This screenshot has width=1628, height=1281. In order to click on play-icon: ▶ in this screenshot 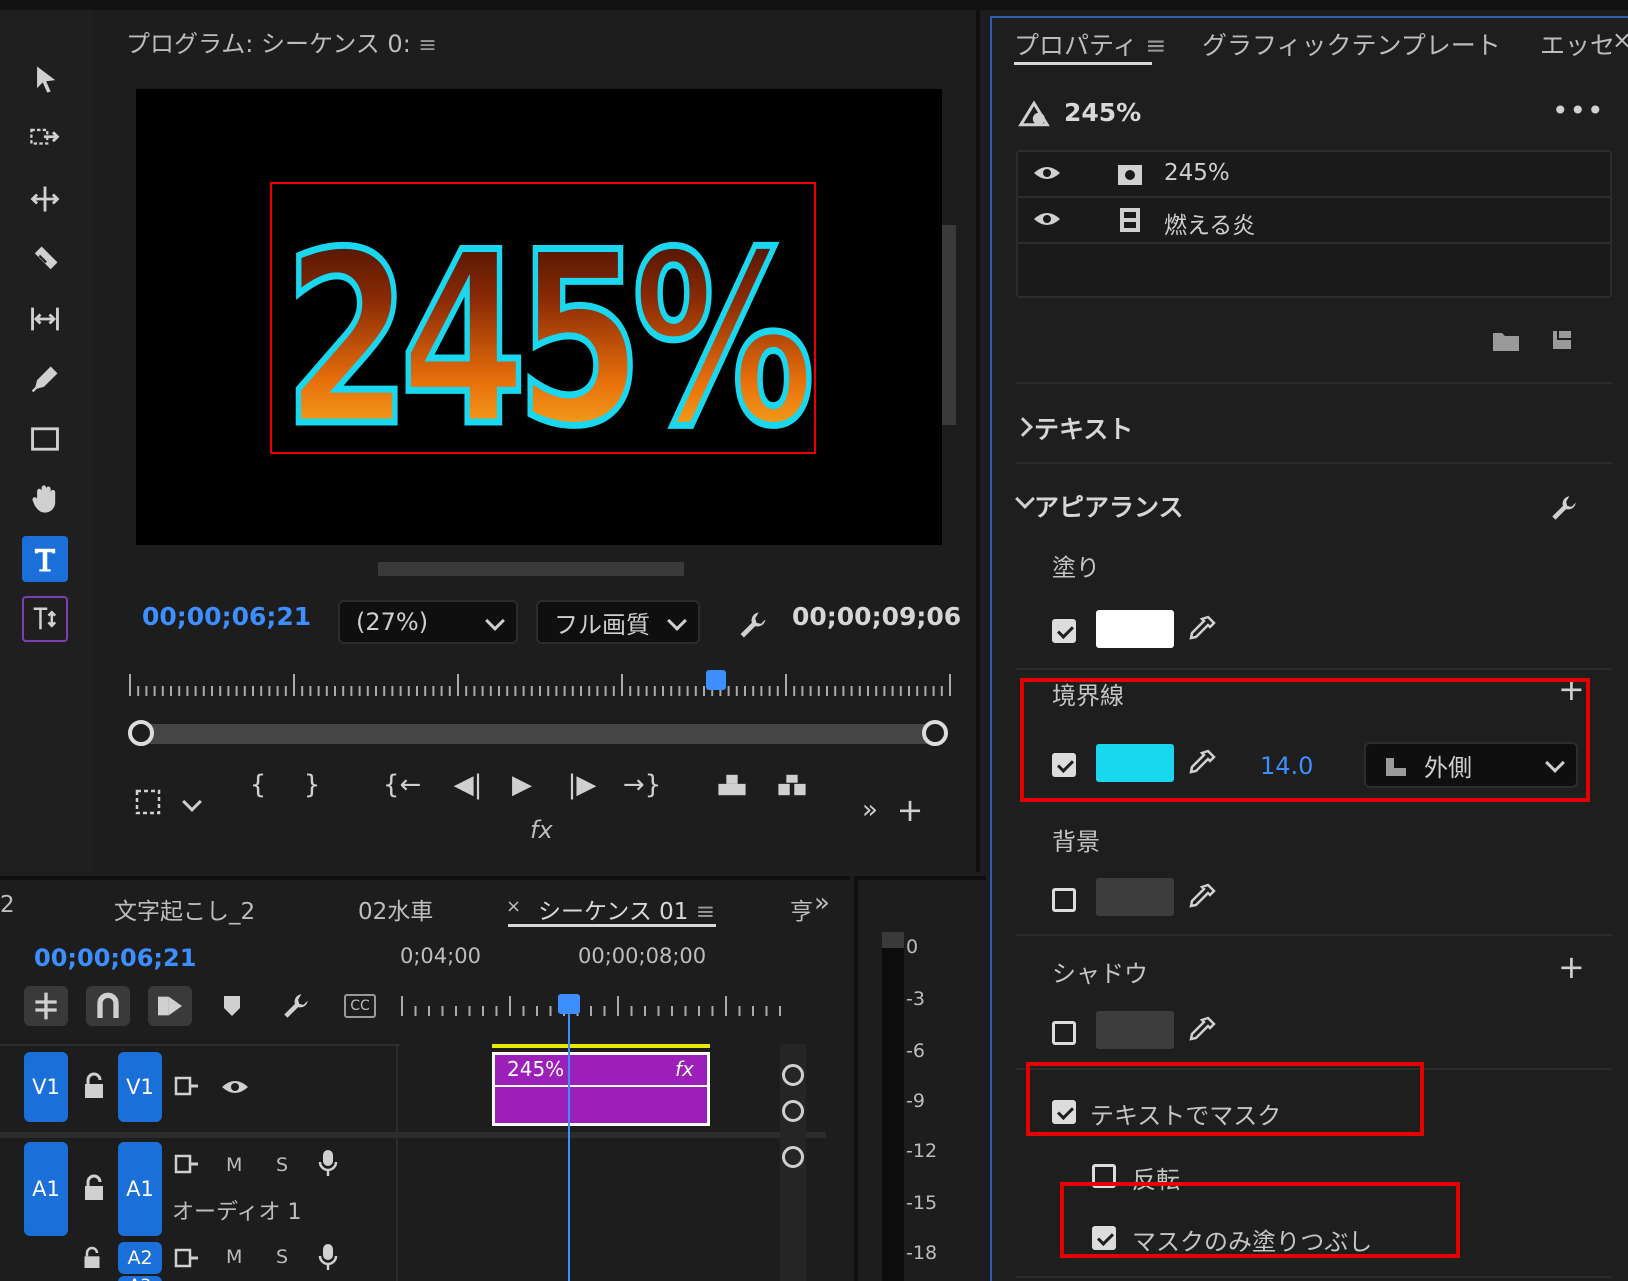, I will do `click(522, 785)`.